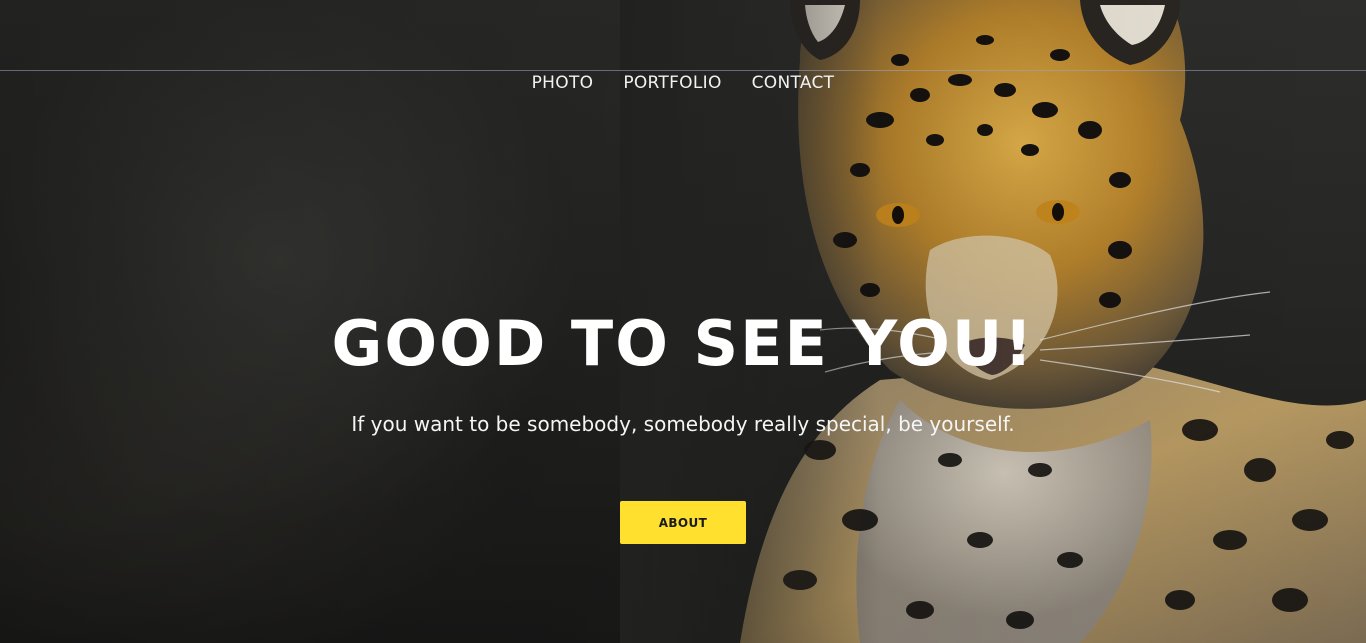  Describe the element at coordinates (672, 83) in the screenshot. I see `nav-item-portfolio: PORTFOLIO` at that location.